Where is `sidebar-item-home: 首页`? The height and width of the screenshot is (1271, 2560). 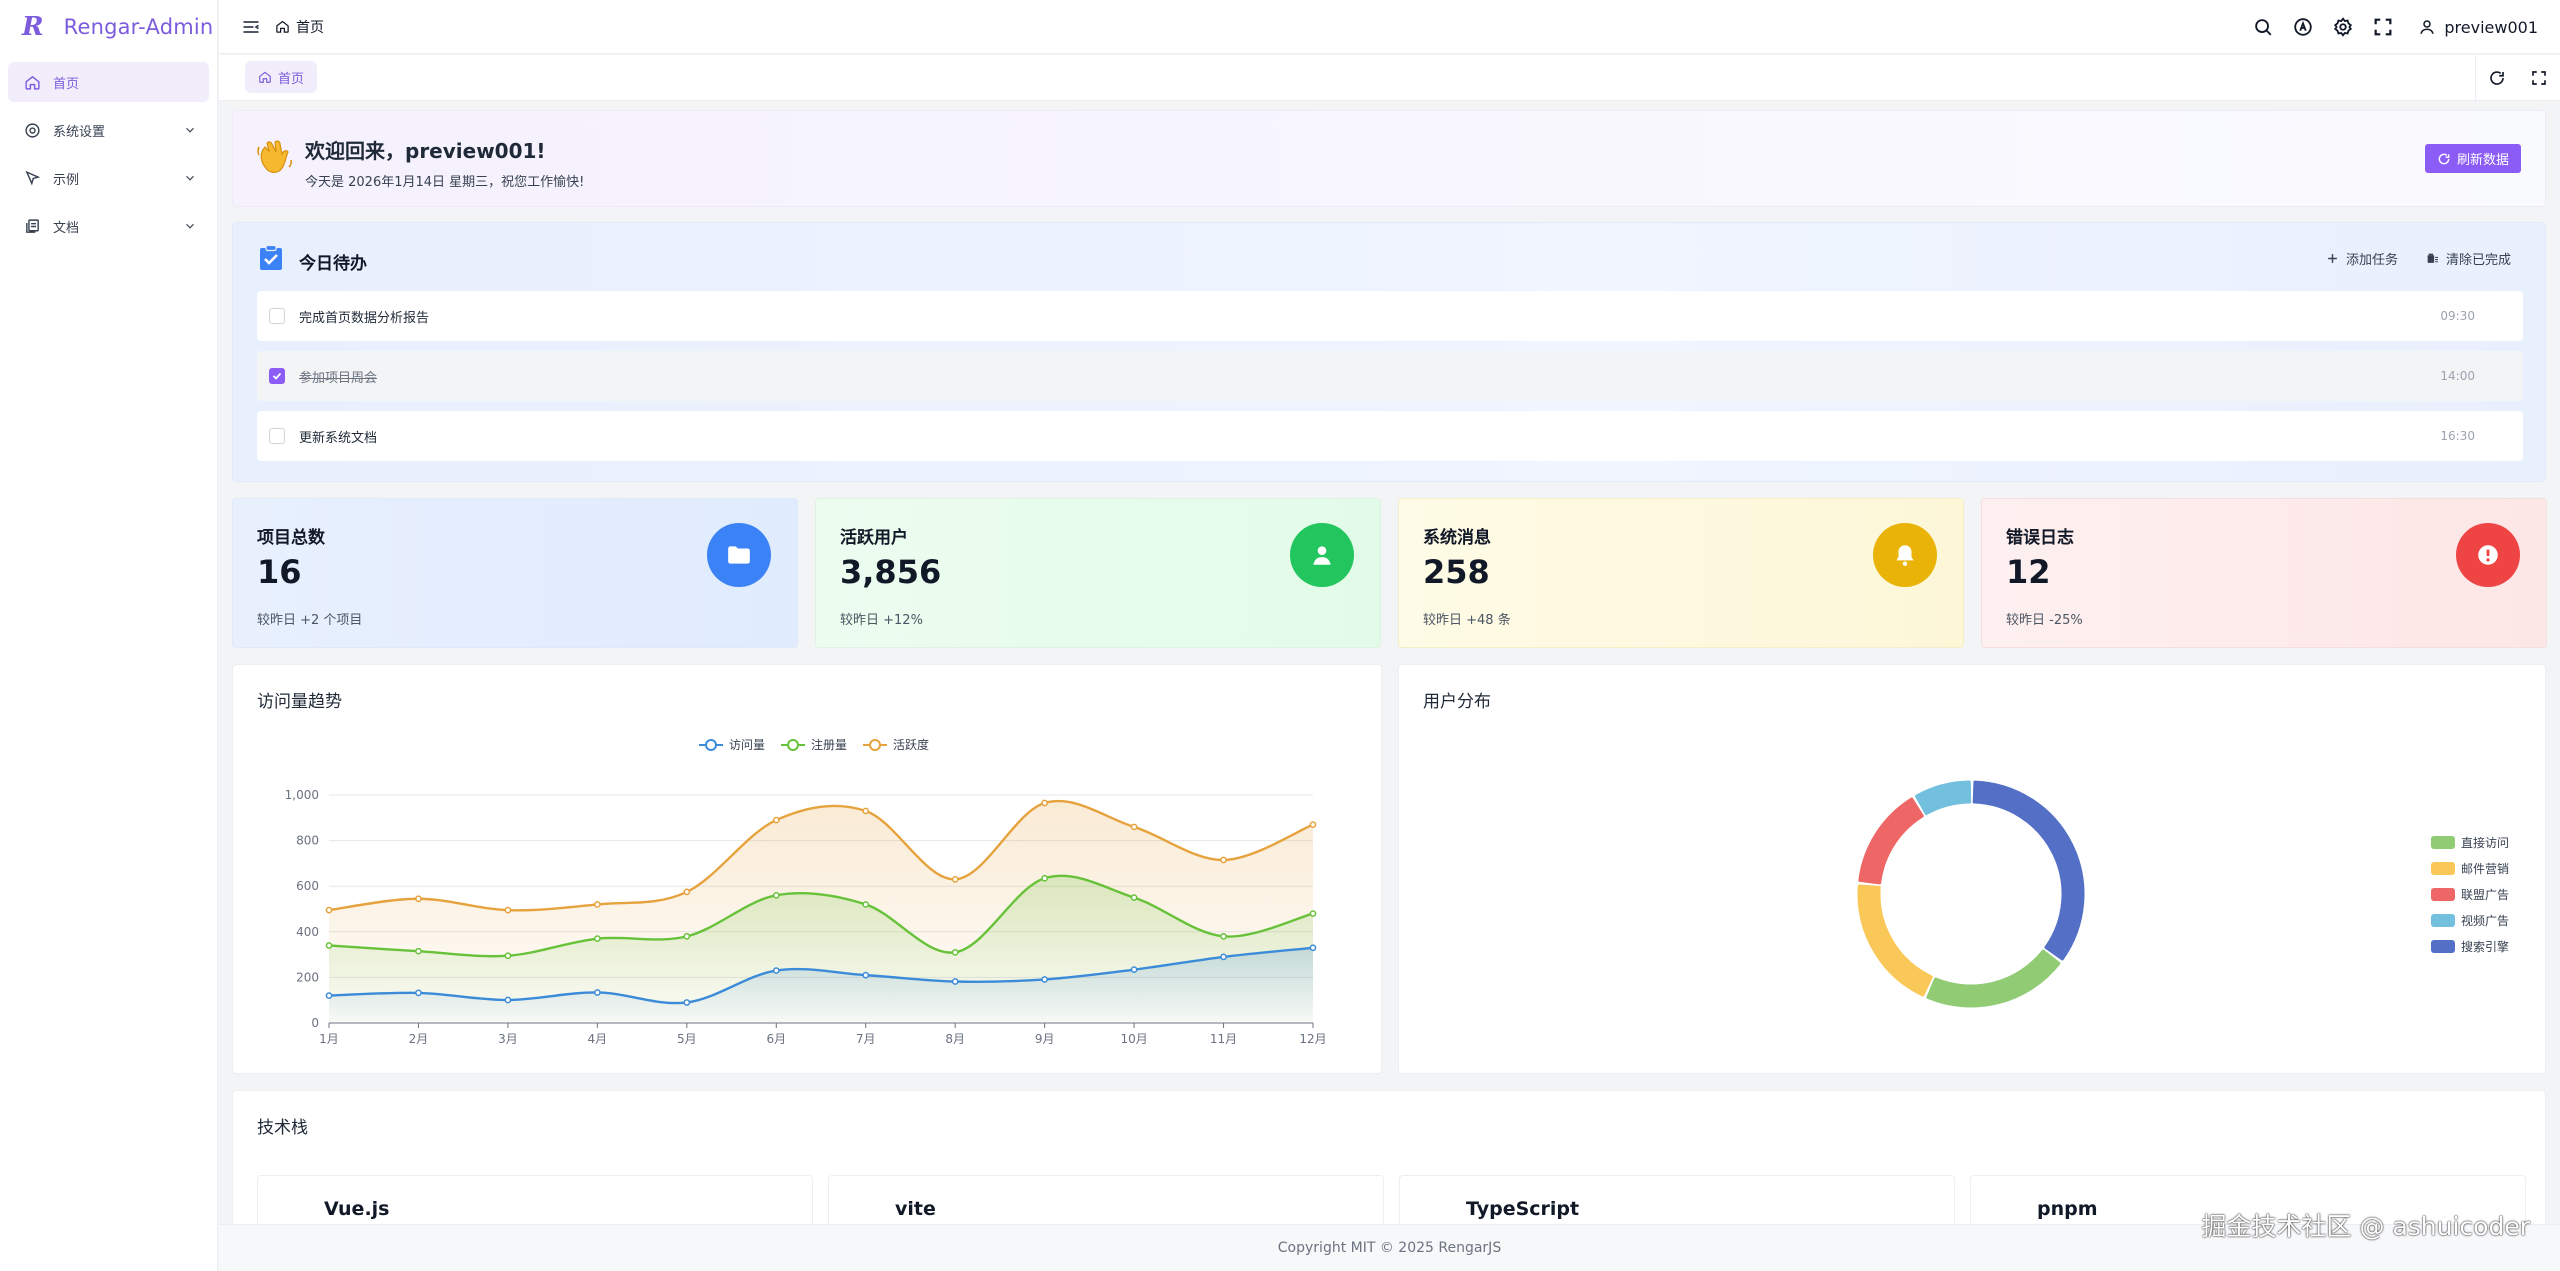 sidebar-item-home: 首页 is located at coordinates (108, 82).